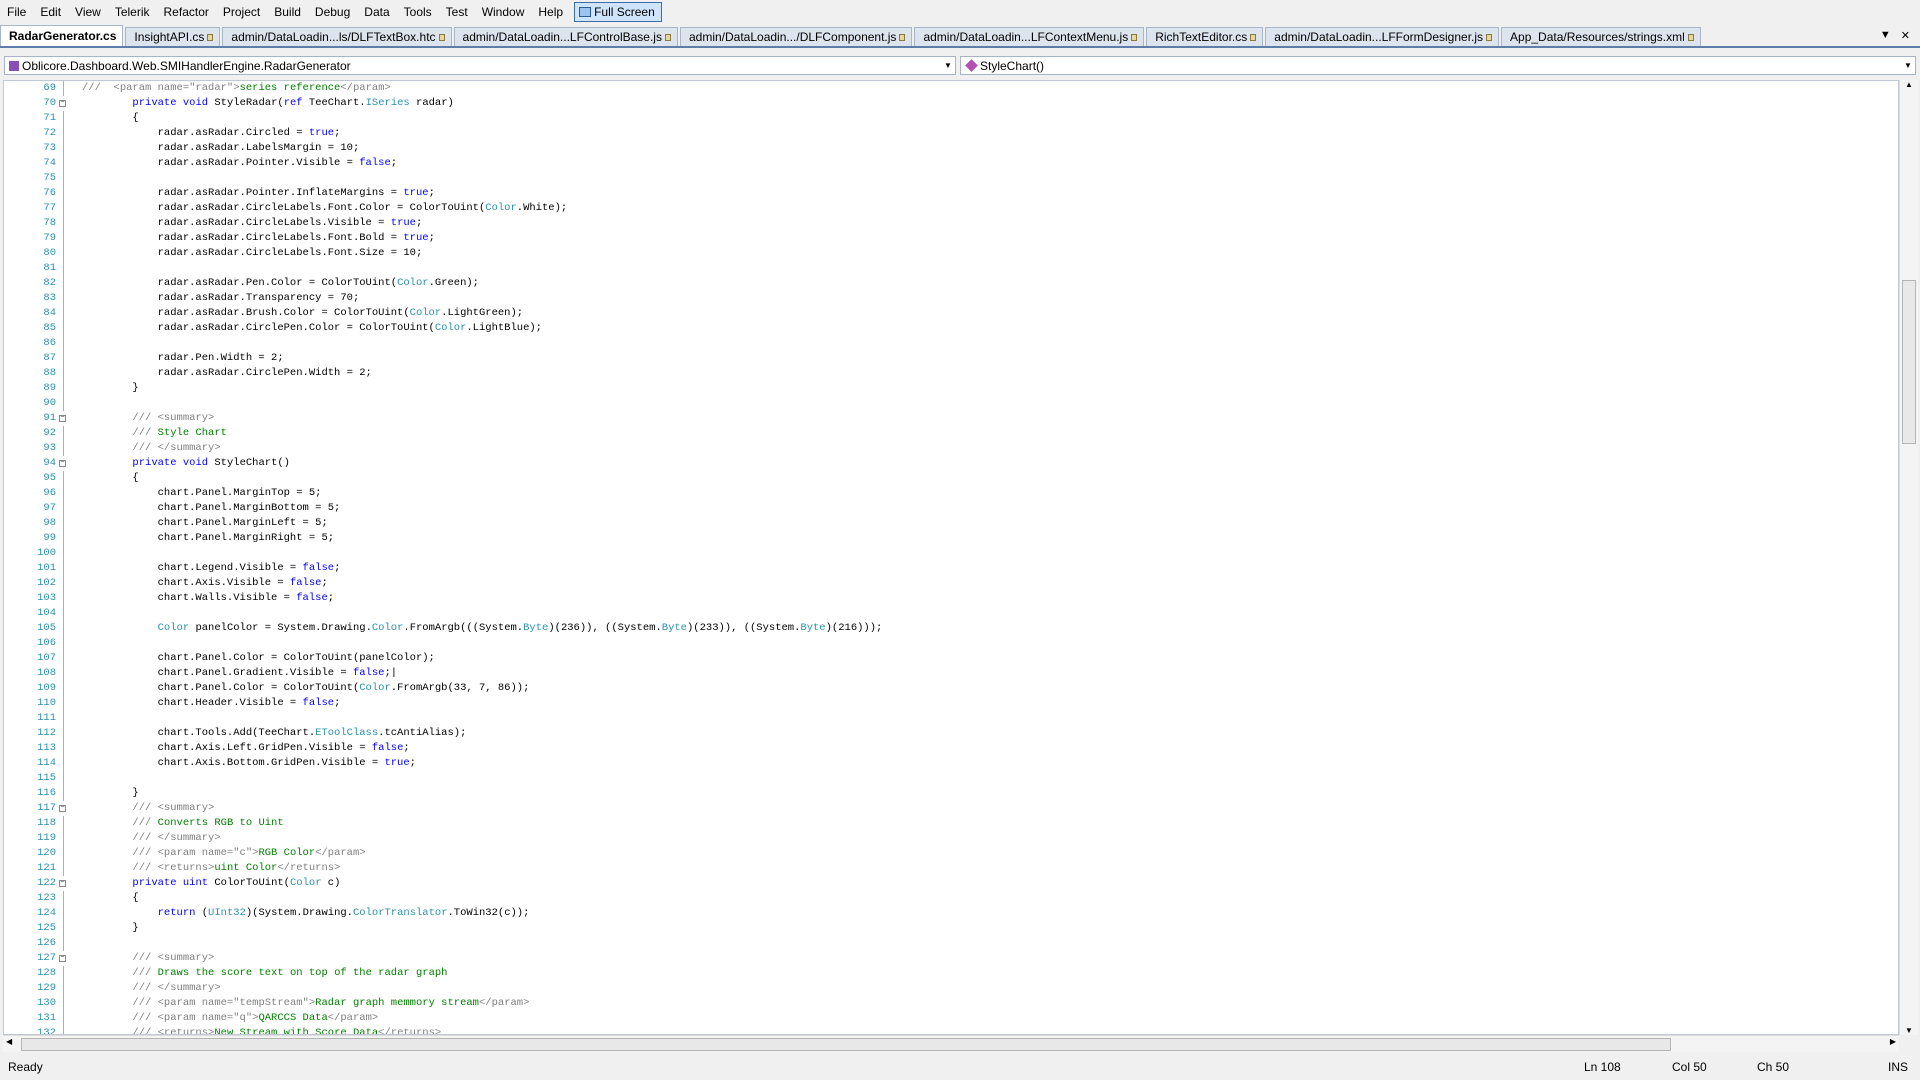 The height and width of the screenshot is (1080, 1920). What do you see at coordinates (1905, 35) in the screenshot?
I see `close-tab-icon: ✕` at bounding box center [1905, 35].